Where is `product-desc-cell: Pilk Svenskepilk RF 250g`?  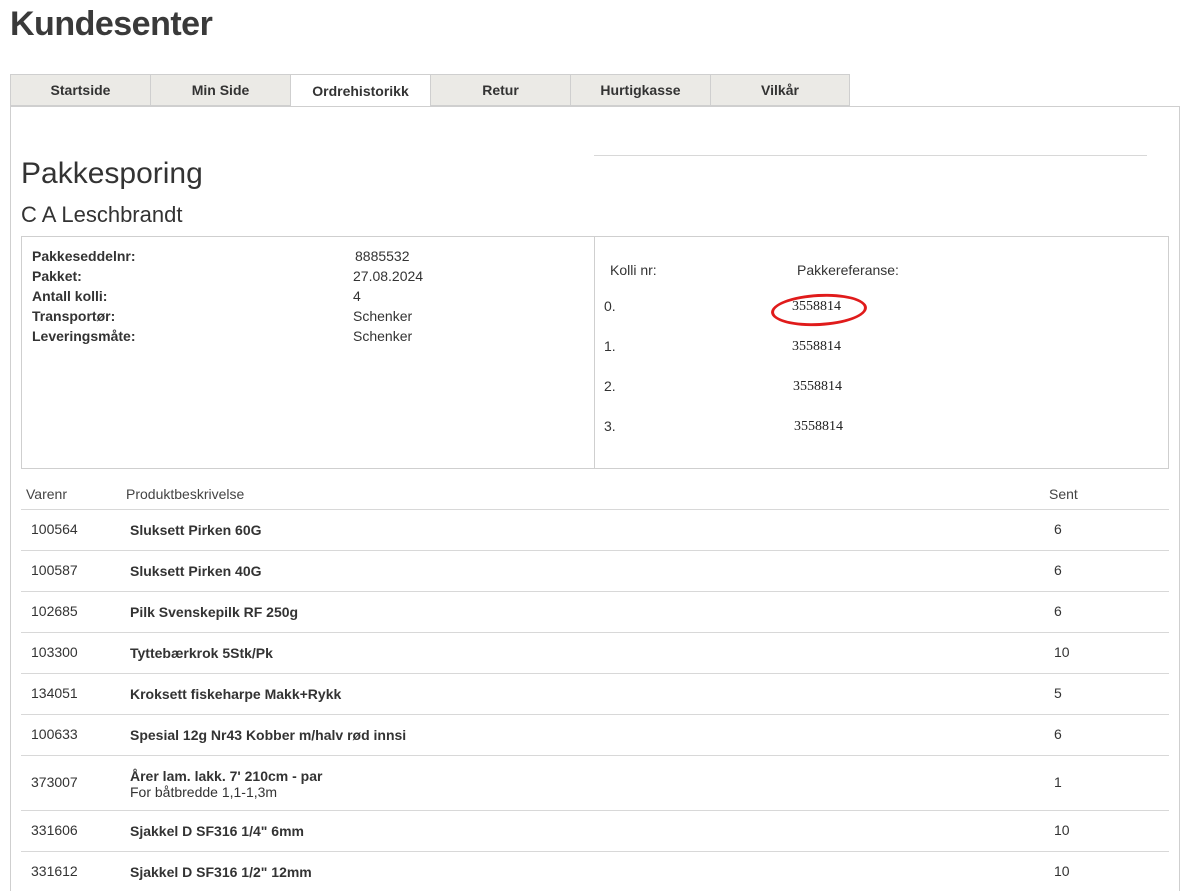 product-desc-cell: Pilk Svenskepilk RF 250g is located at coordinates (214, 612).